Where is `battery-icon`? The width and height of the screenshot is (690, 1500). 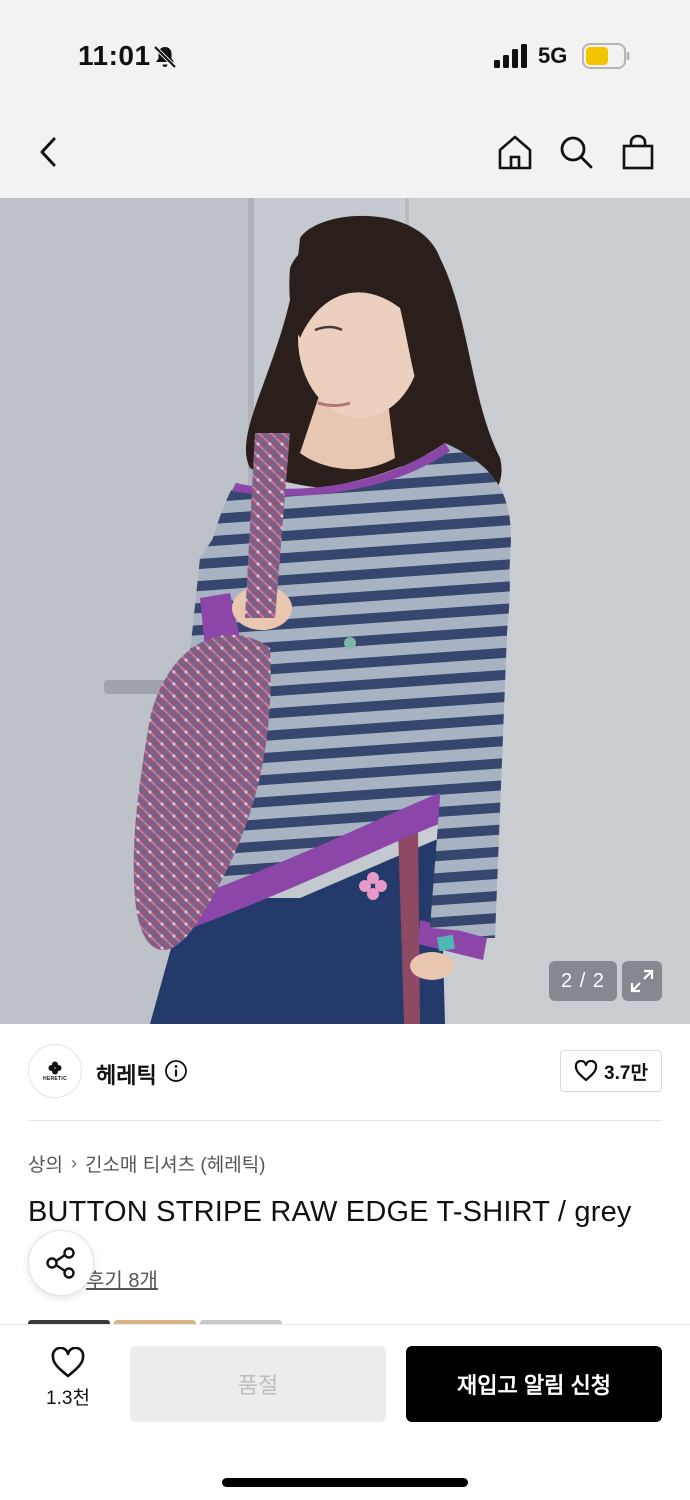
battery-icon is located at coordinates (606, 56).